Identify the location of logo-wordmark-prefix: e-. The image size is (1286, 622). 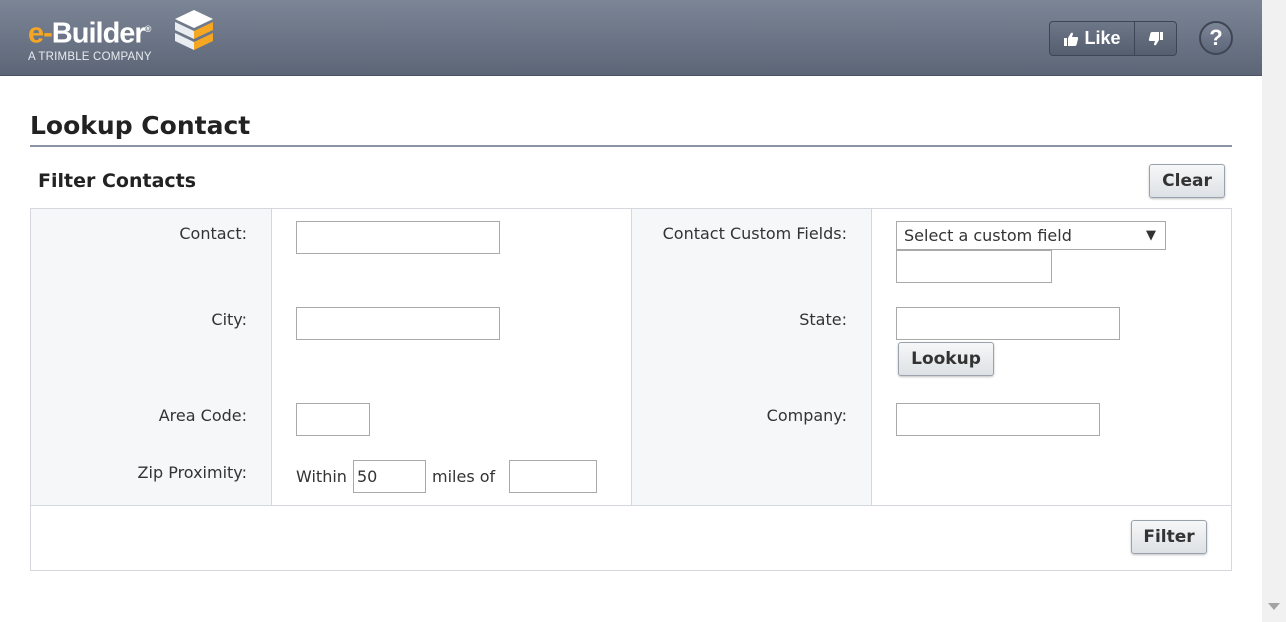
(40, 33).